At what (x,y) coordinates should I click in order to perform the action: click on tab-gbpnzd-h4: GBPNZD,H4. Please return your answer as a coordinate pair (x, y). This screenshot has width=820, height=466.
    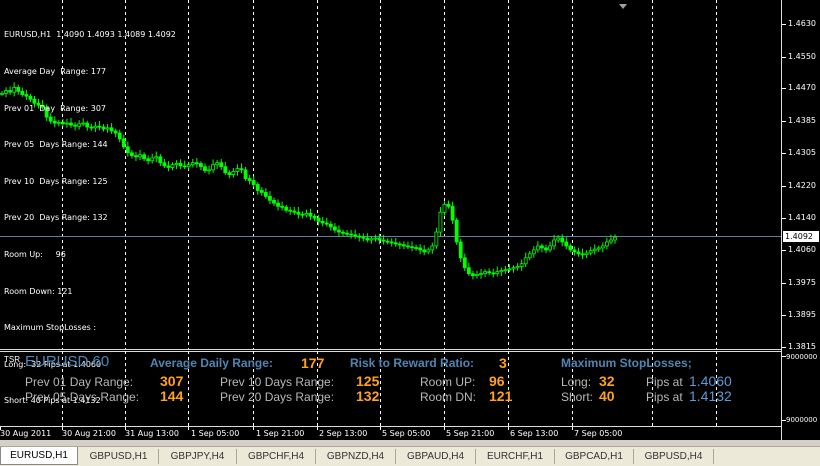
    Looking at the image, I should click on (356, 456).